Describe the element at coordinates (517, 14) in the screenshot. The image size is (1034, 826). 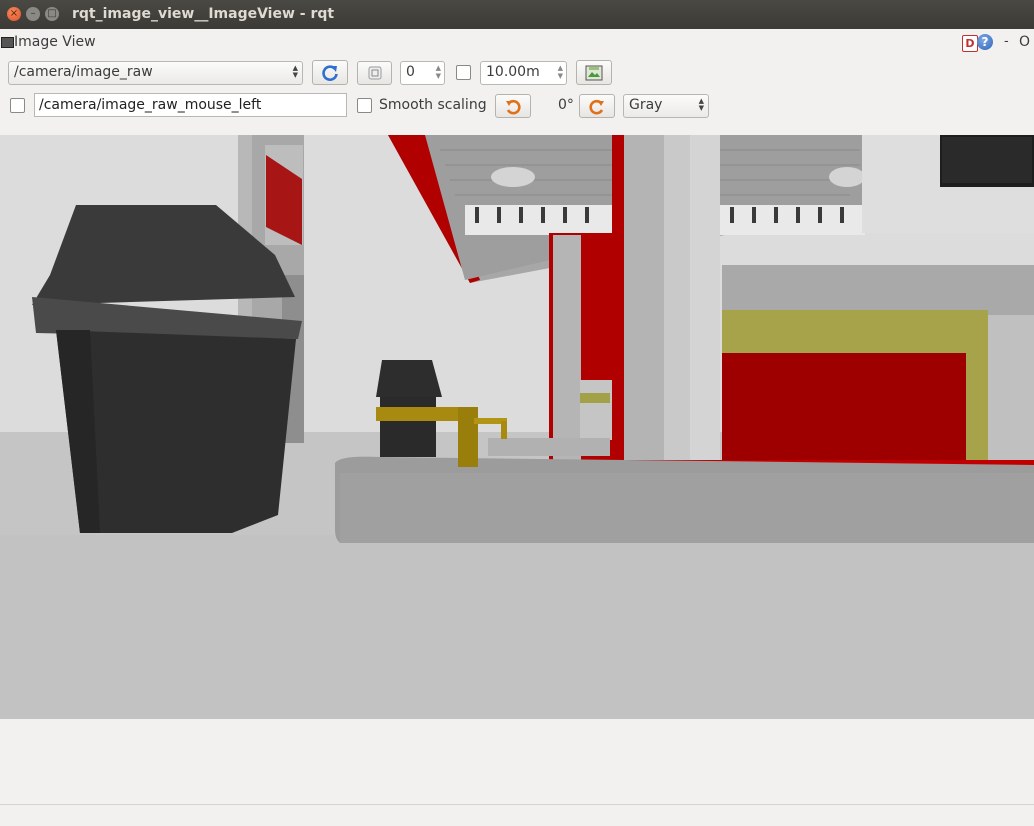
I see `window-titlebar: × – □ rqt_image_view__ImageView - rqt` at that location.